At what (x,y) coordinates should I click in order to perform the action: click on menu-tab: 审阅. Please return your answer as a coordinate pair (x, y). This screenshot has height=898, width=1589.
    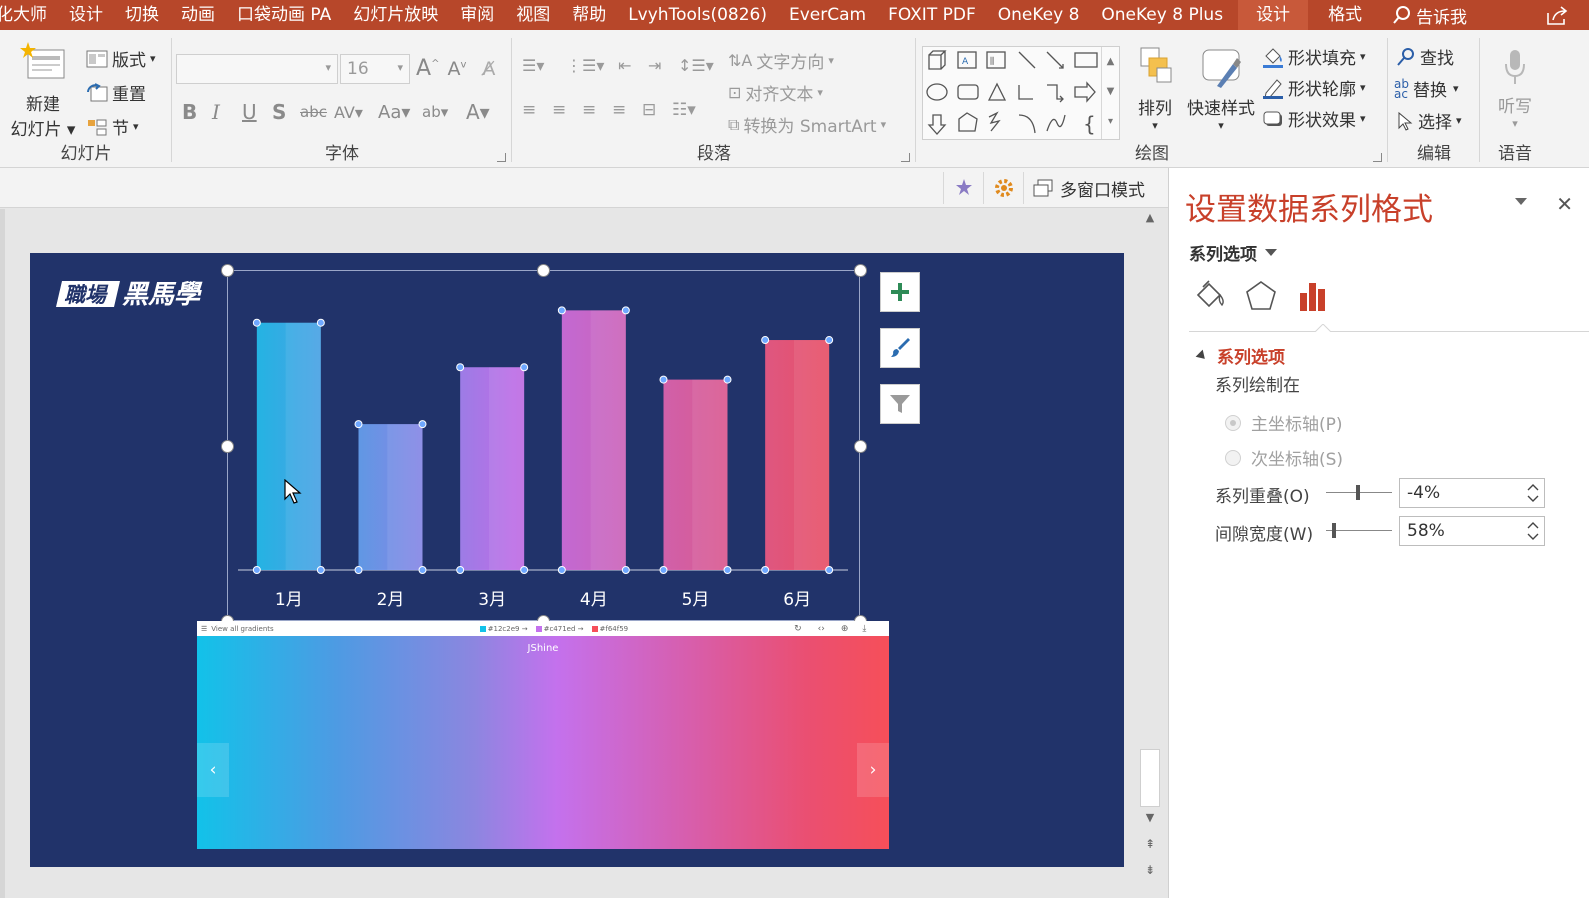
    Looking at the image, I should click on (477, 15).